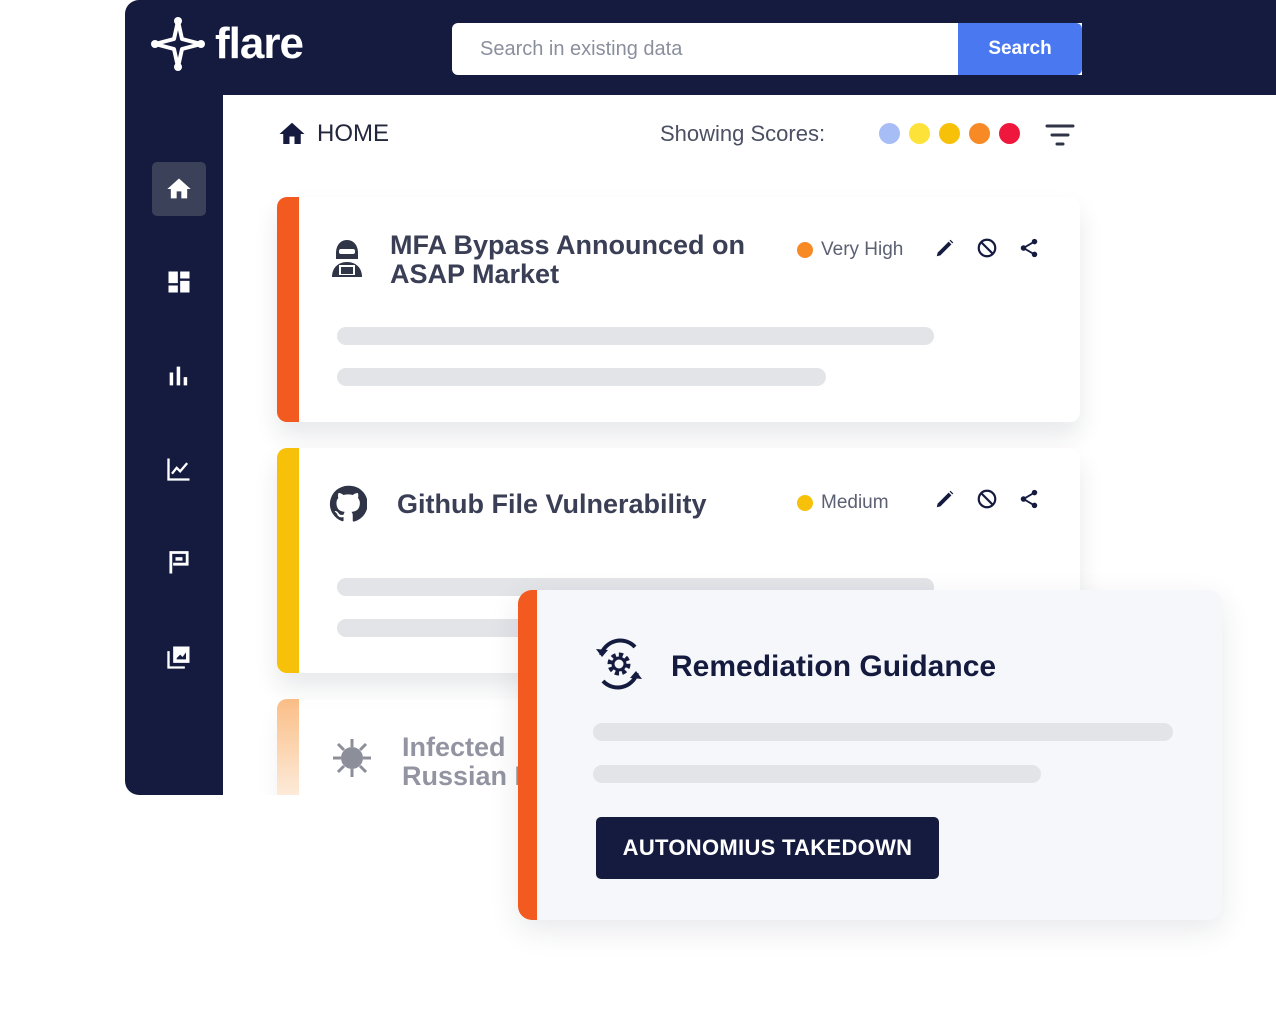 The height and width of the screenshot is (1020, 1276). What do you see at coordinates (552, 504) in the screenshot?
I see `alert-title: Github File Vulnerability` at bounding box center [552, 504].